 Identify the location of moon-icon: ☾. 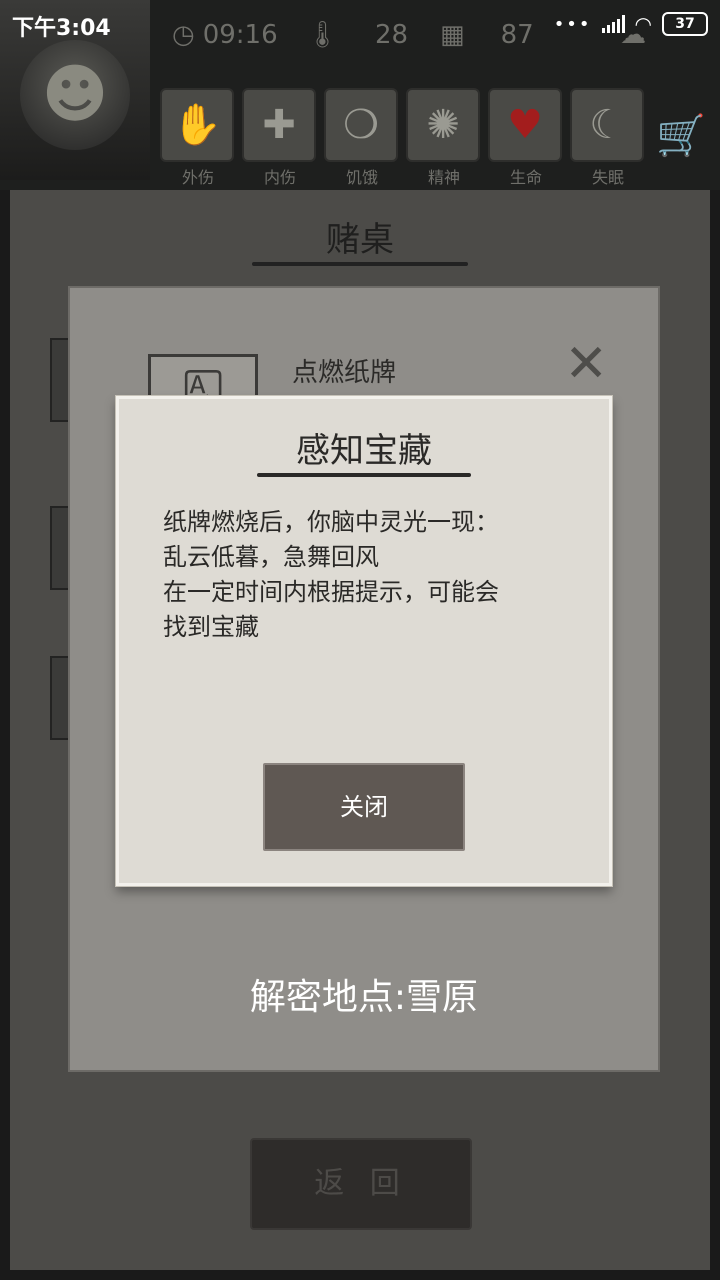
(607, 125).